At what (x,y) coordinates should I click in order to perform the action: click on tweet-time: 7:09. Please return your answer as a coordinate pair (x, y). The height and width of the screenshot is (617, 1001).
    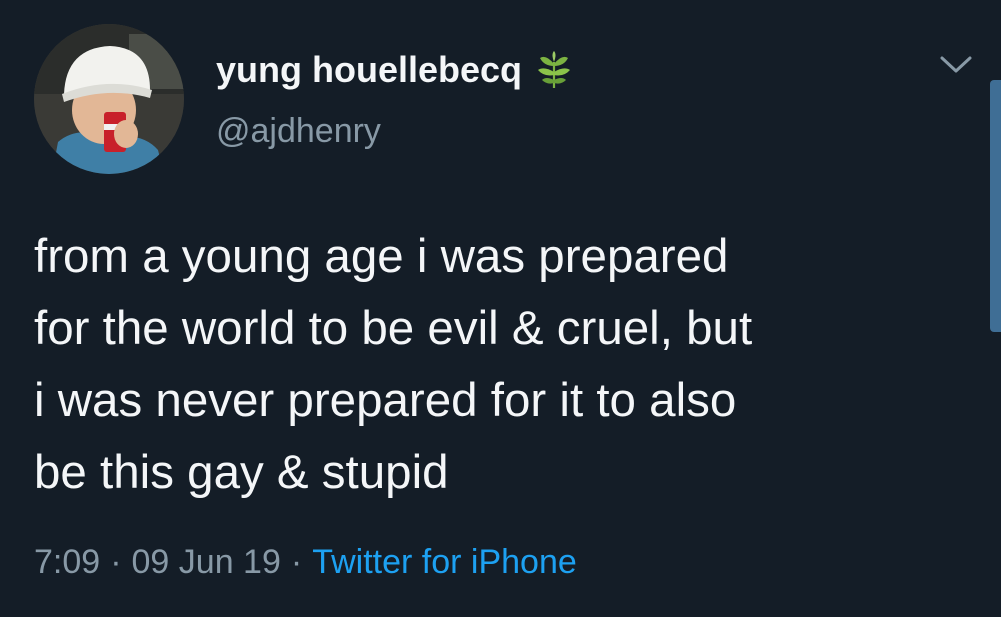
    Looking at the image, I should click on (67, 562).